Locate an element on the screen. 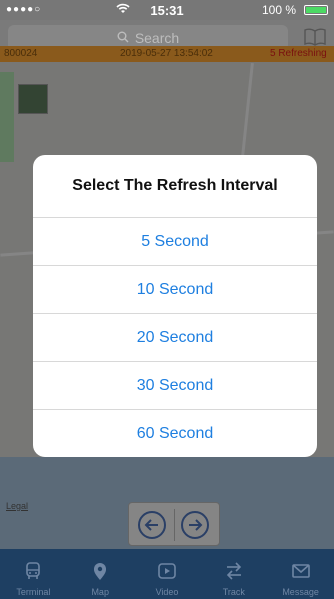 The image size is (334, 599). option-30-second: 30 Second is located at coordinates (175, 386).